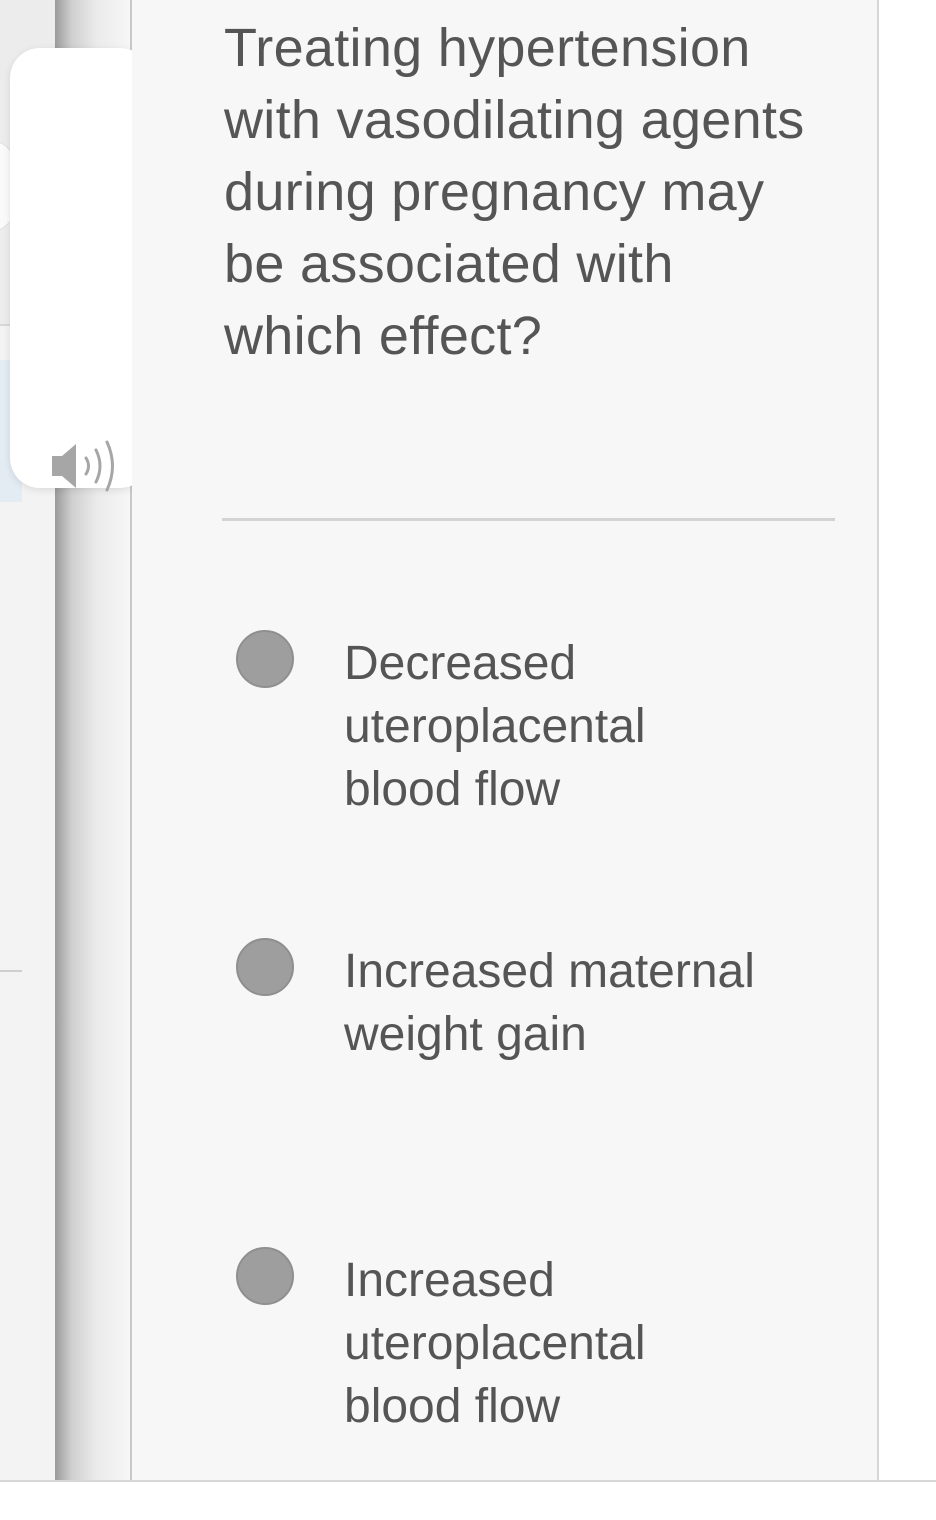 The image size is (936, 1520). I want to click on audio-button, so click(80, 270).